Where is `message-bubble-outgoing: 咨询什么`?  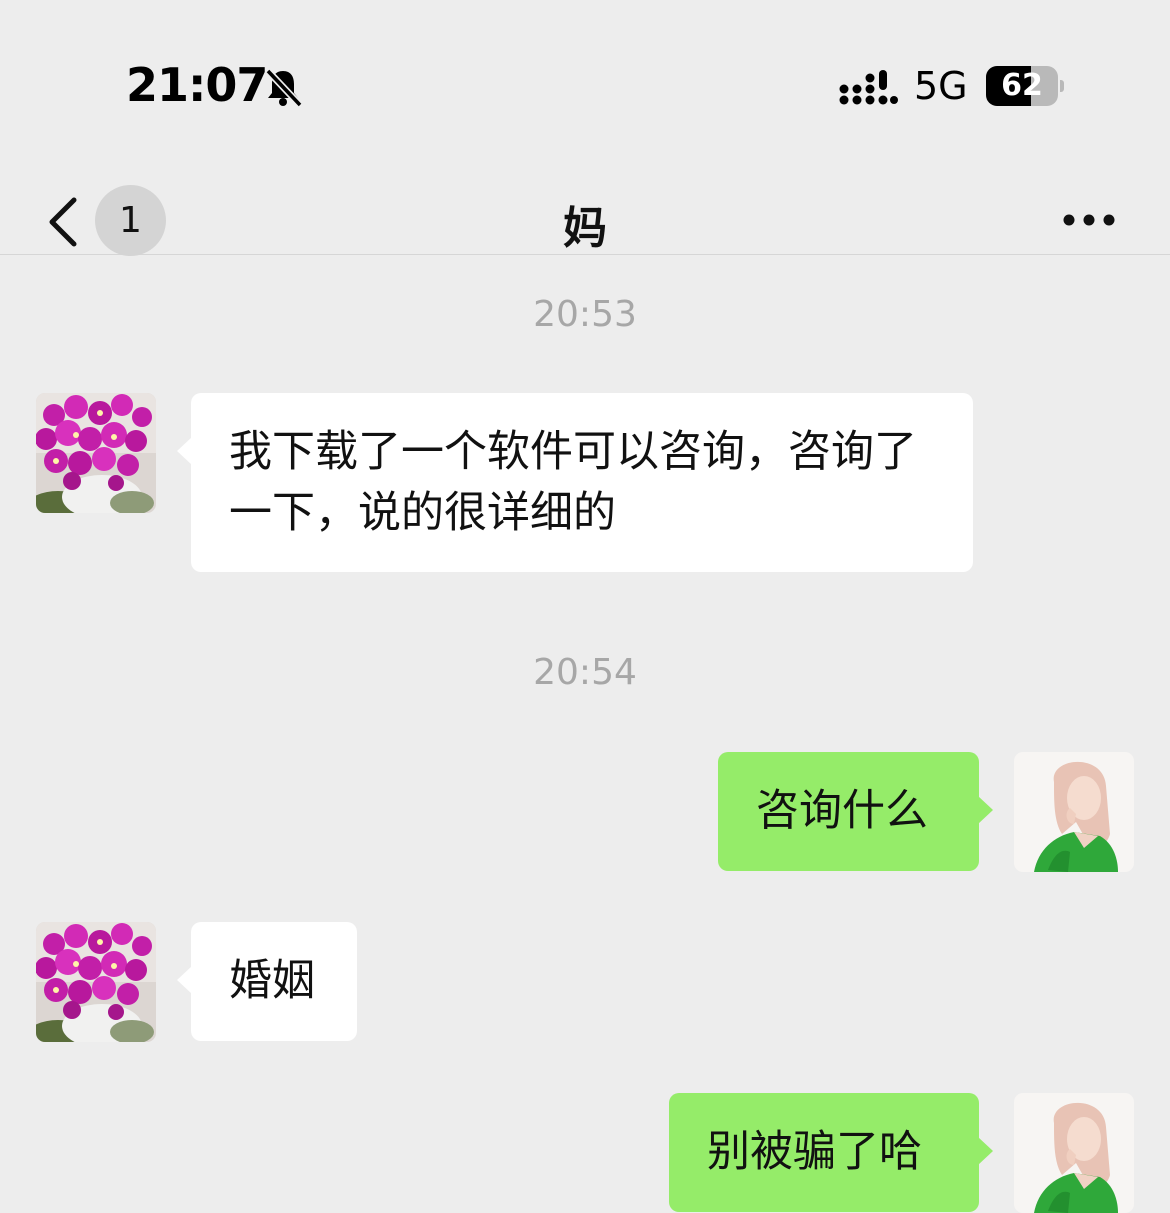 message-bubble-outgoing: 咨询什么 is located at coordinates (855, 811).